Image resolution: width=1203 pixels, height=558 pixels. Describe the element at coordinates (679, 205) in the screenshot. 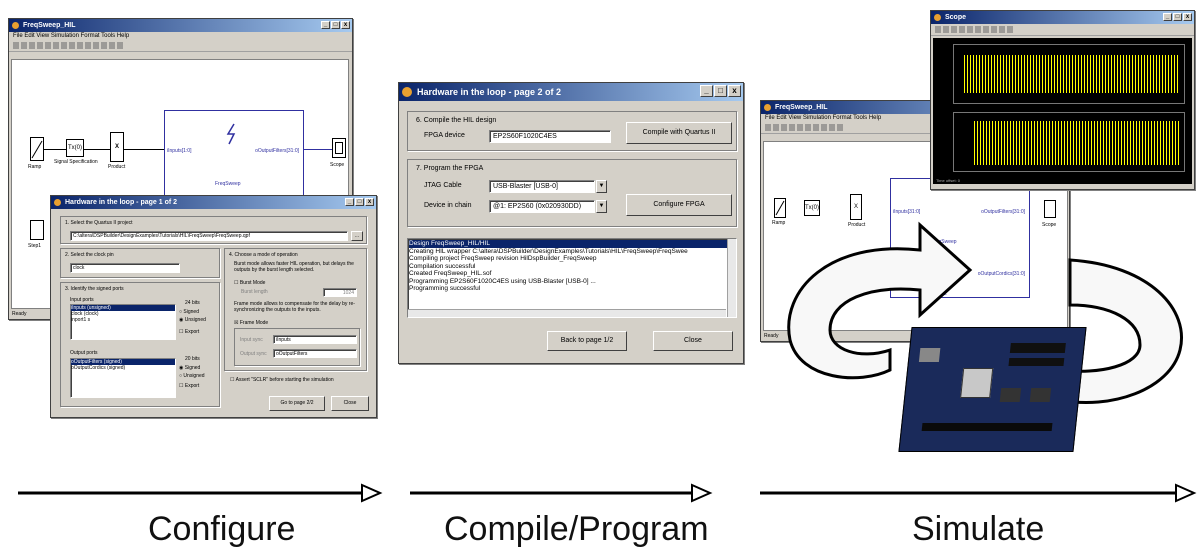

I see `configure-fpga-button: Configure FPGA` at that location.